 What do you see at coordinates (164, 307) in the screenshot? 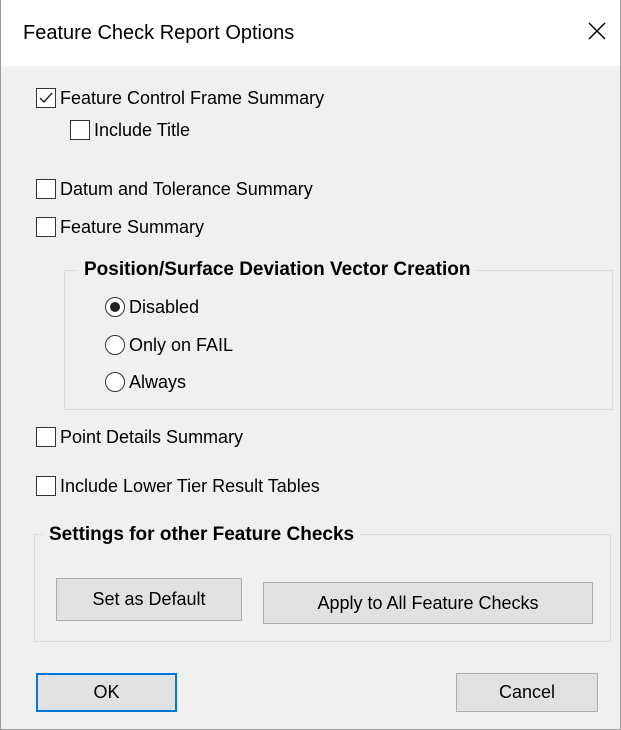
I see `radio-label: Disabled` at bounding box center [164, 307].